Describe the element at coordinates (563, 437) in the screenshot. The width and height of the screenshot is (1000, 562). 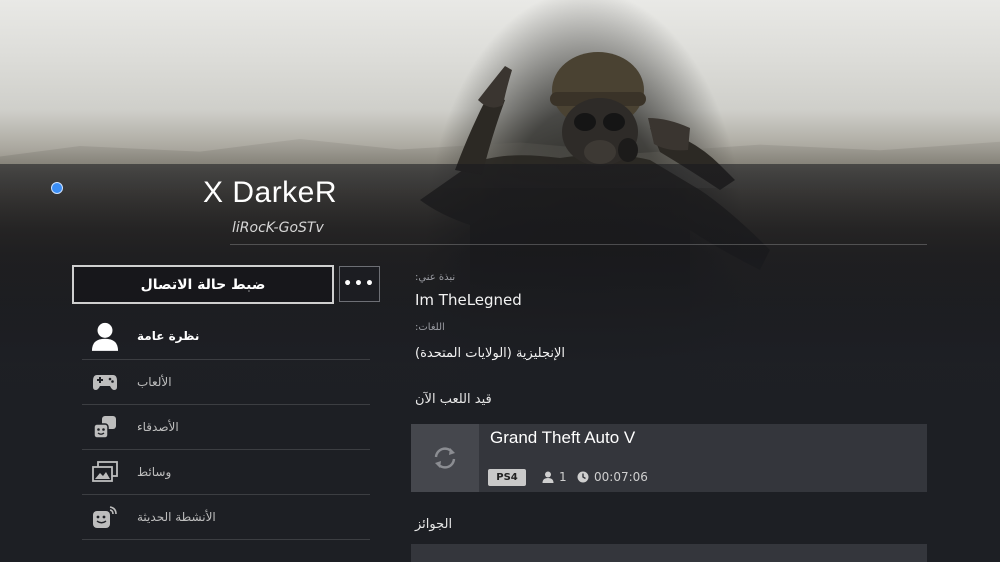
I see `game-title: Grand Theft Auto V` at that location.